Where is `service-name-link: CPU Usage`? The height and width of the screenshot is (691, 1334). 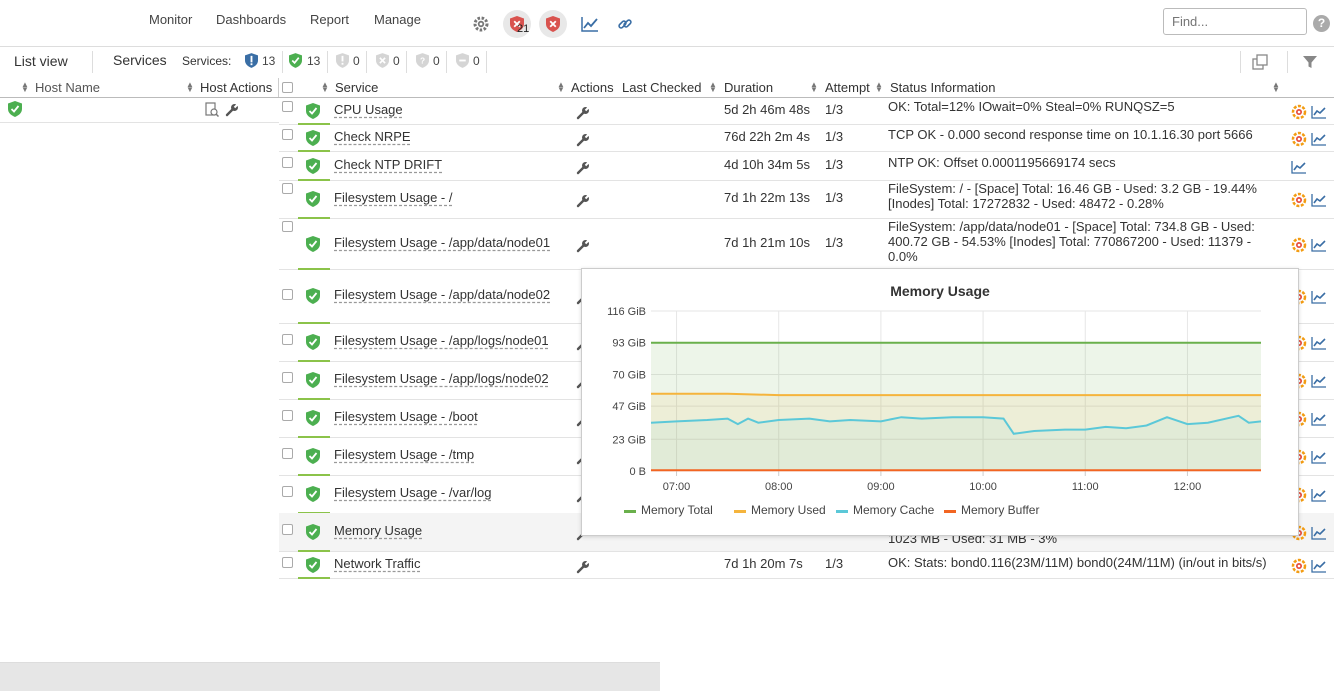
service-name-link: CPU Usage is located at coordinates (368, 109).